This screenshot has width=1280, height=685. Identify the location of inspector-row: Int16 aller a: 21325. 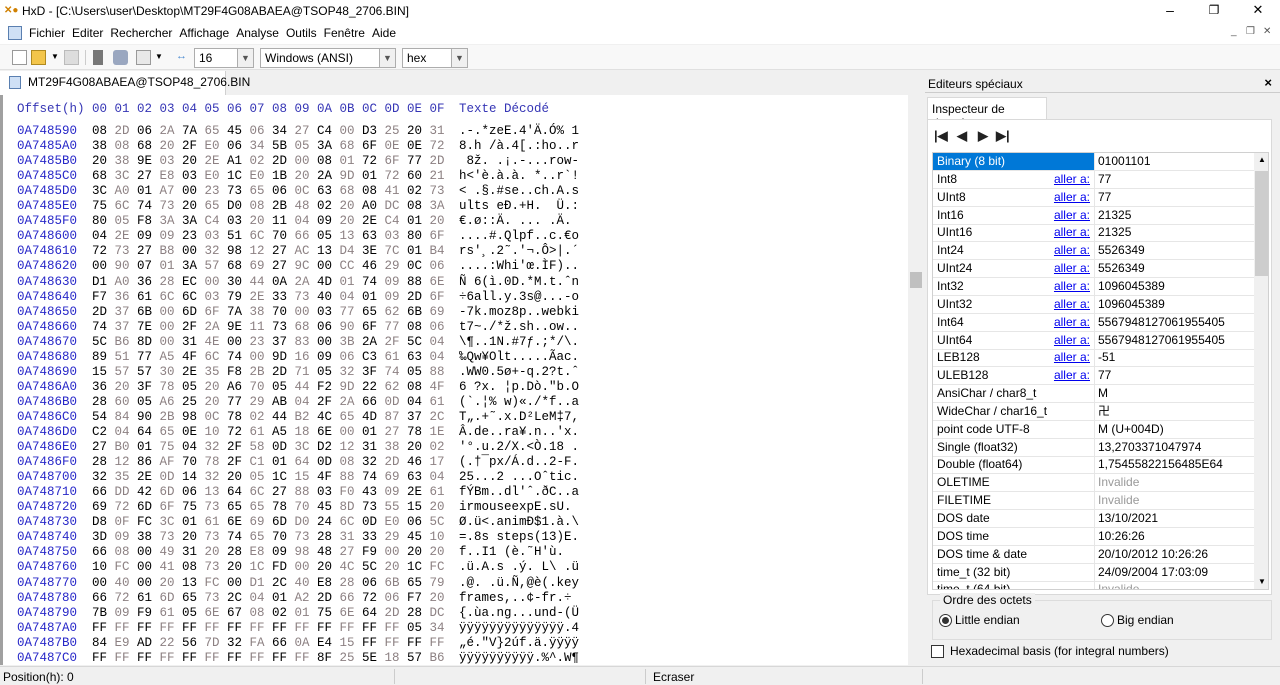
(1093, 215).